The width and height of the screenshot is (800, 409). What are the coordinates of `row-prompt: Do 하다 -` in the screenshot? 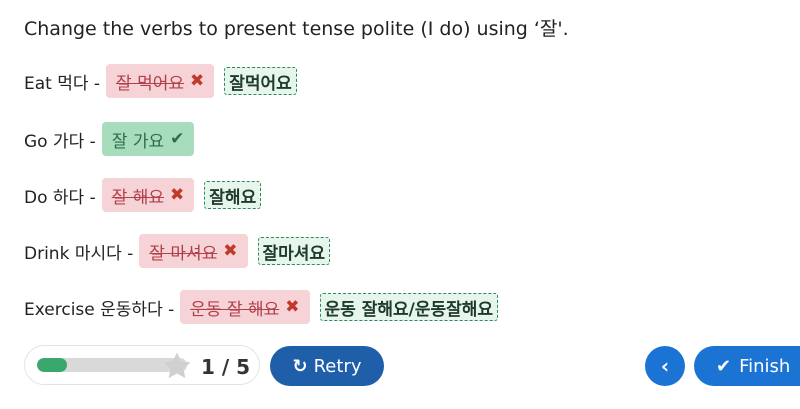 It's located at (60, 197).